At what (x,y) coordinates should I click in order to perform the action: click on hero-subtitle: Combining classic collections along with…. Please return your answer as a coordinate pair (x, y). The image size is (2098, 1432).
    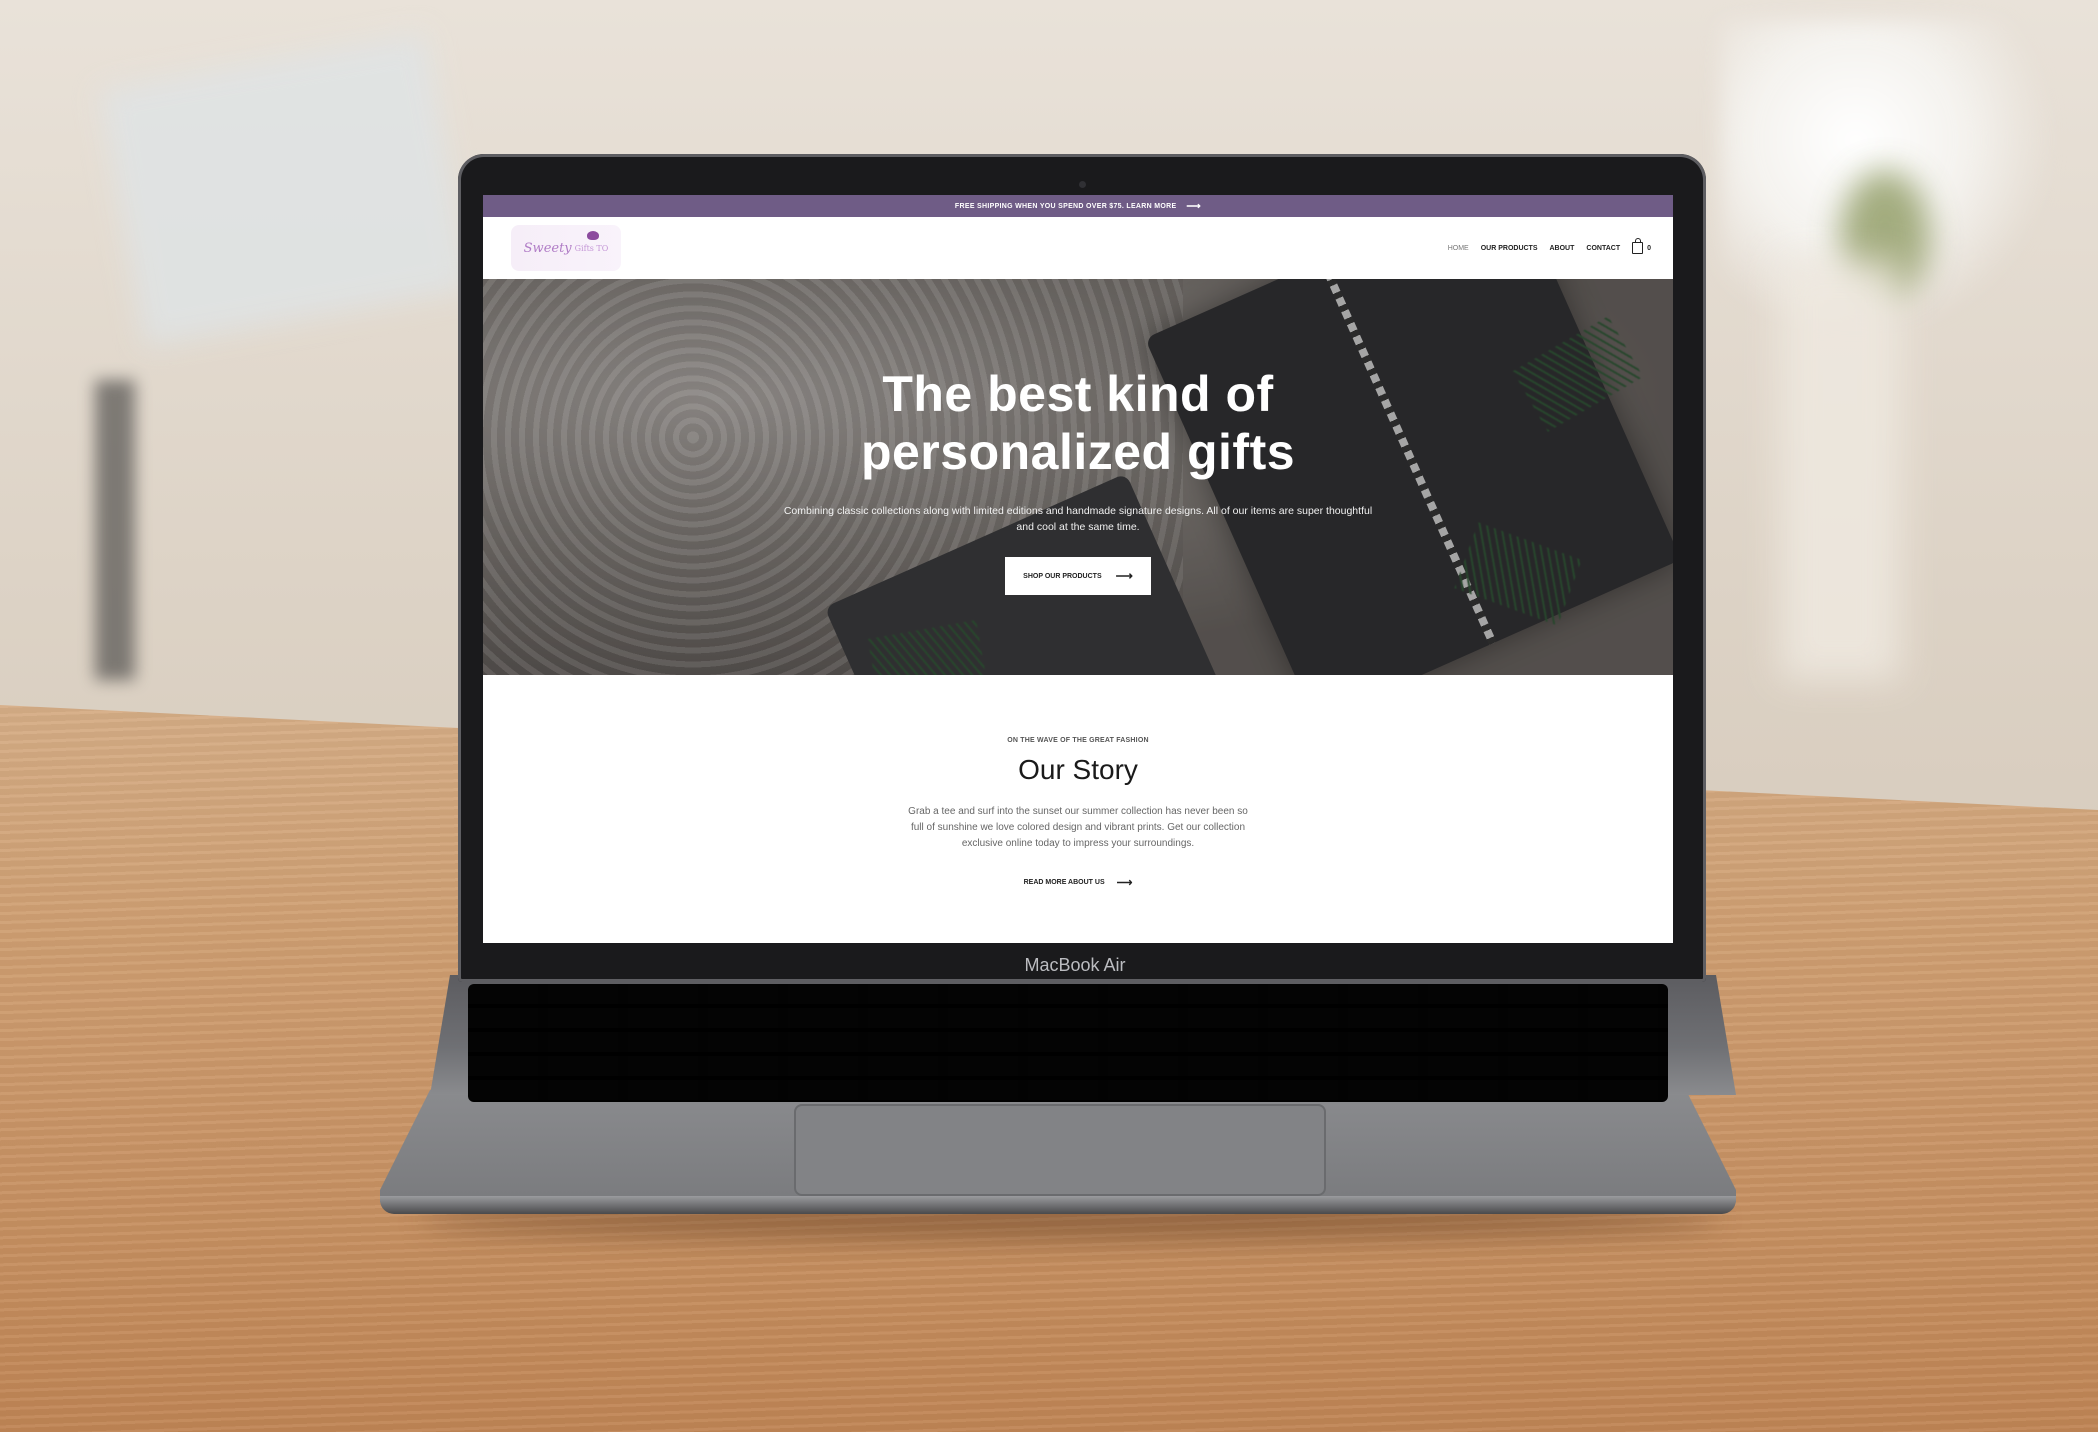
    Looking at the image, I should click on (1078, 519).